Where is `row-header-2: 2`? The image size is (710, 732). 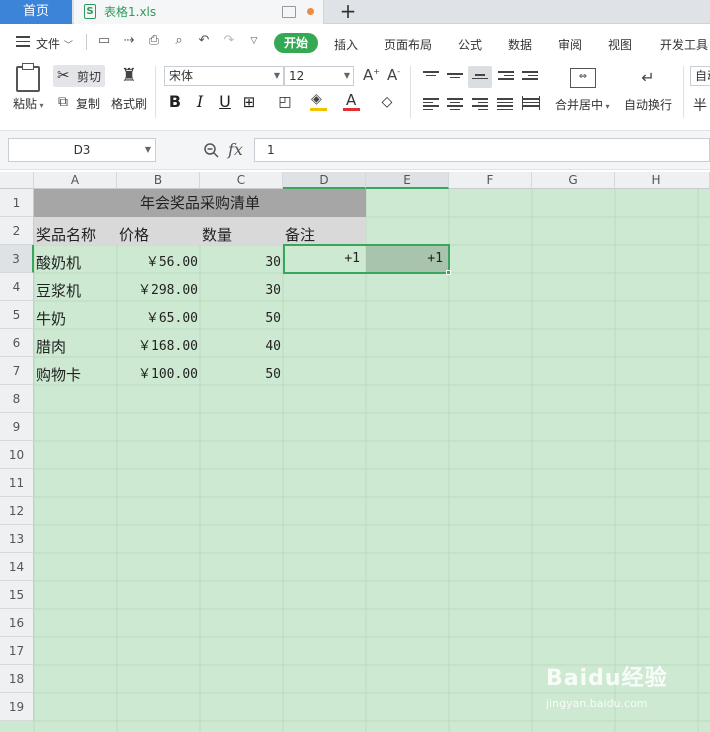
row-header-2: 2 is located at coordinates (17, 231).